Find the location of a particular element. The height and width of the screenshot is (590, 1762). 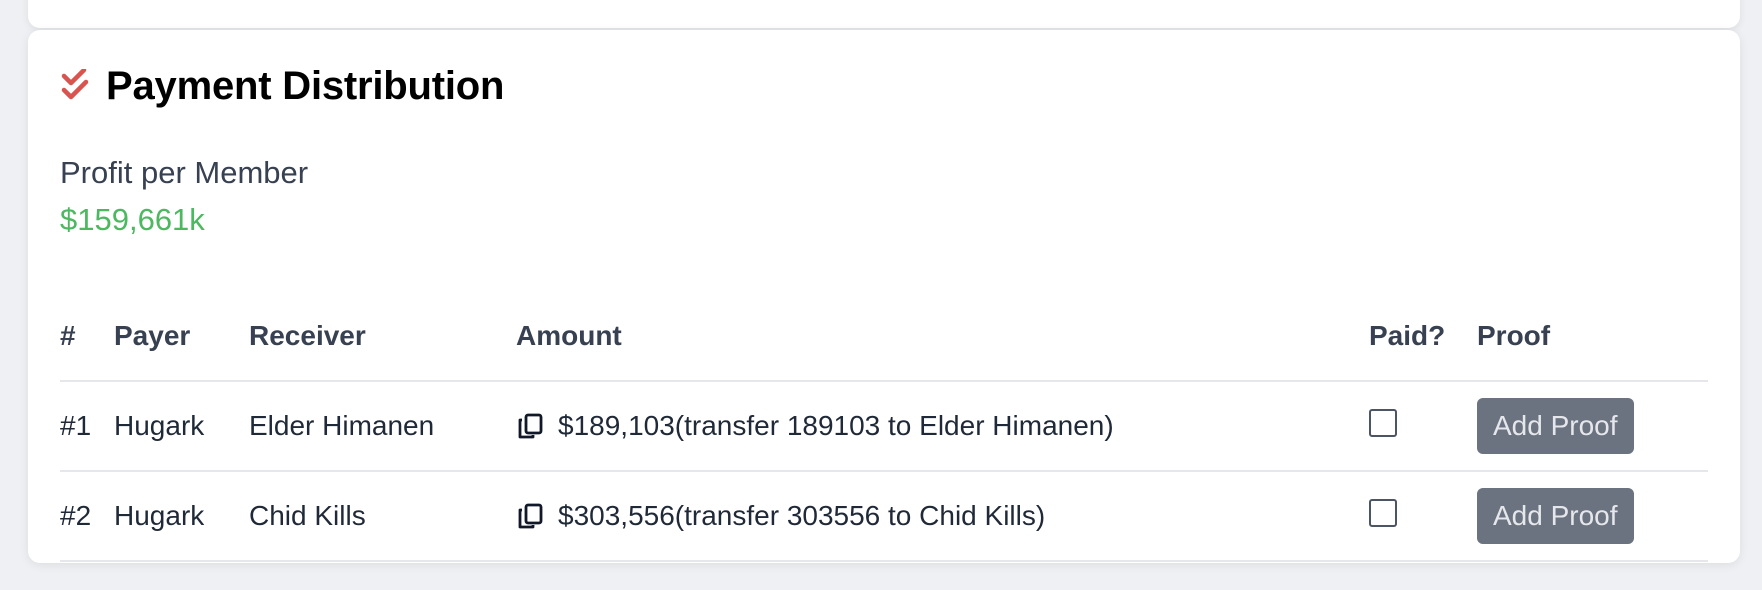

section-header: Payment Distribution is located at coordinates (282, 86).